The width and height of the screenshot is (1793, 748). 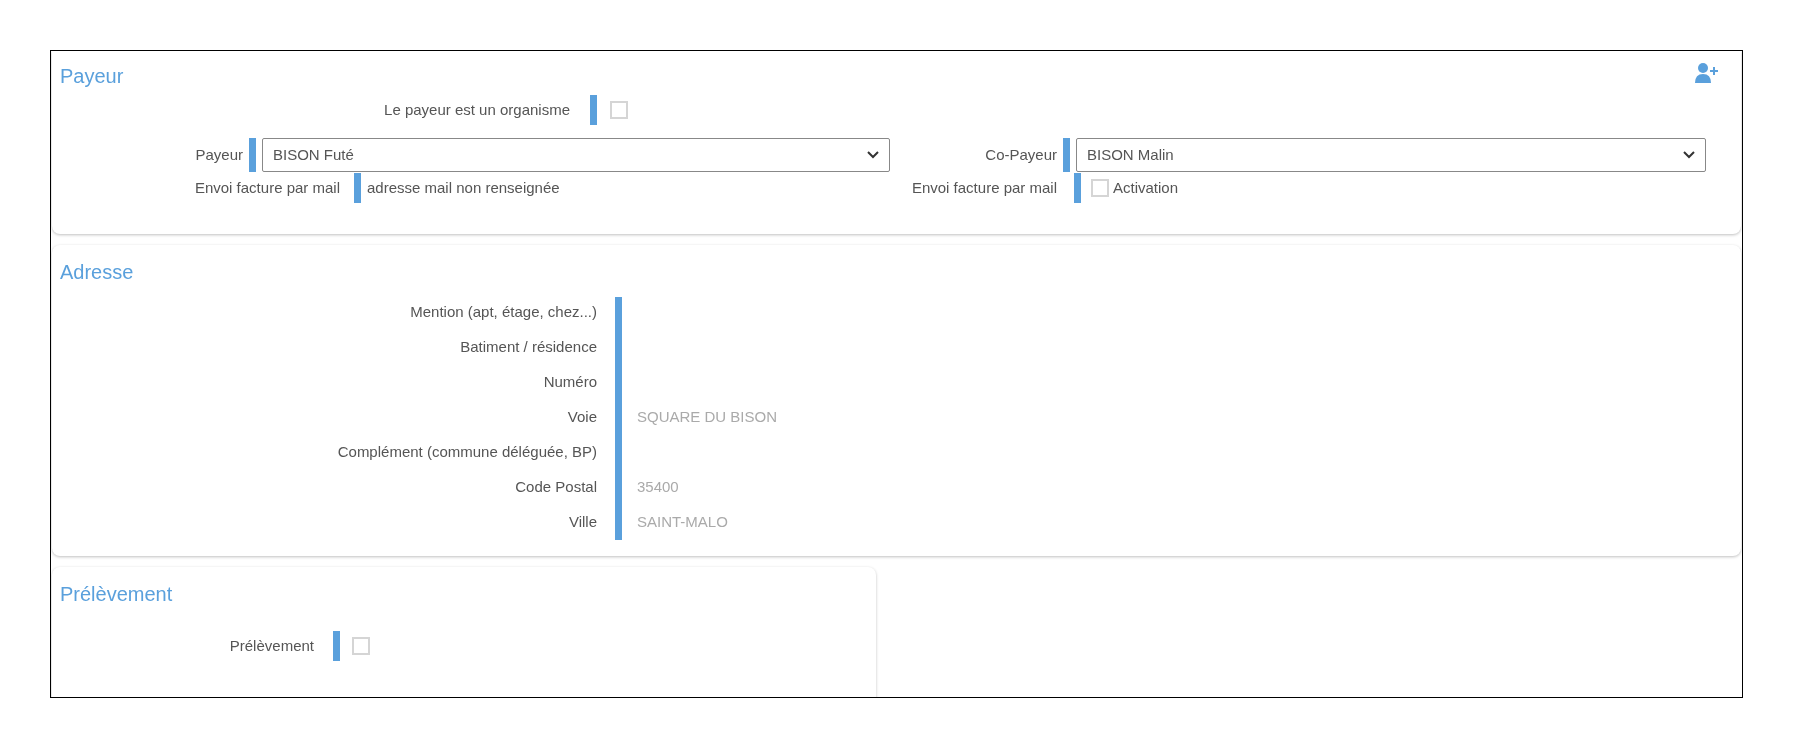 I want to click on field-label: Complément (commune déléguée, BP), so click(x=467, y=452).